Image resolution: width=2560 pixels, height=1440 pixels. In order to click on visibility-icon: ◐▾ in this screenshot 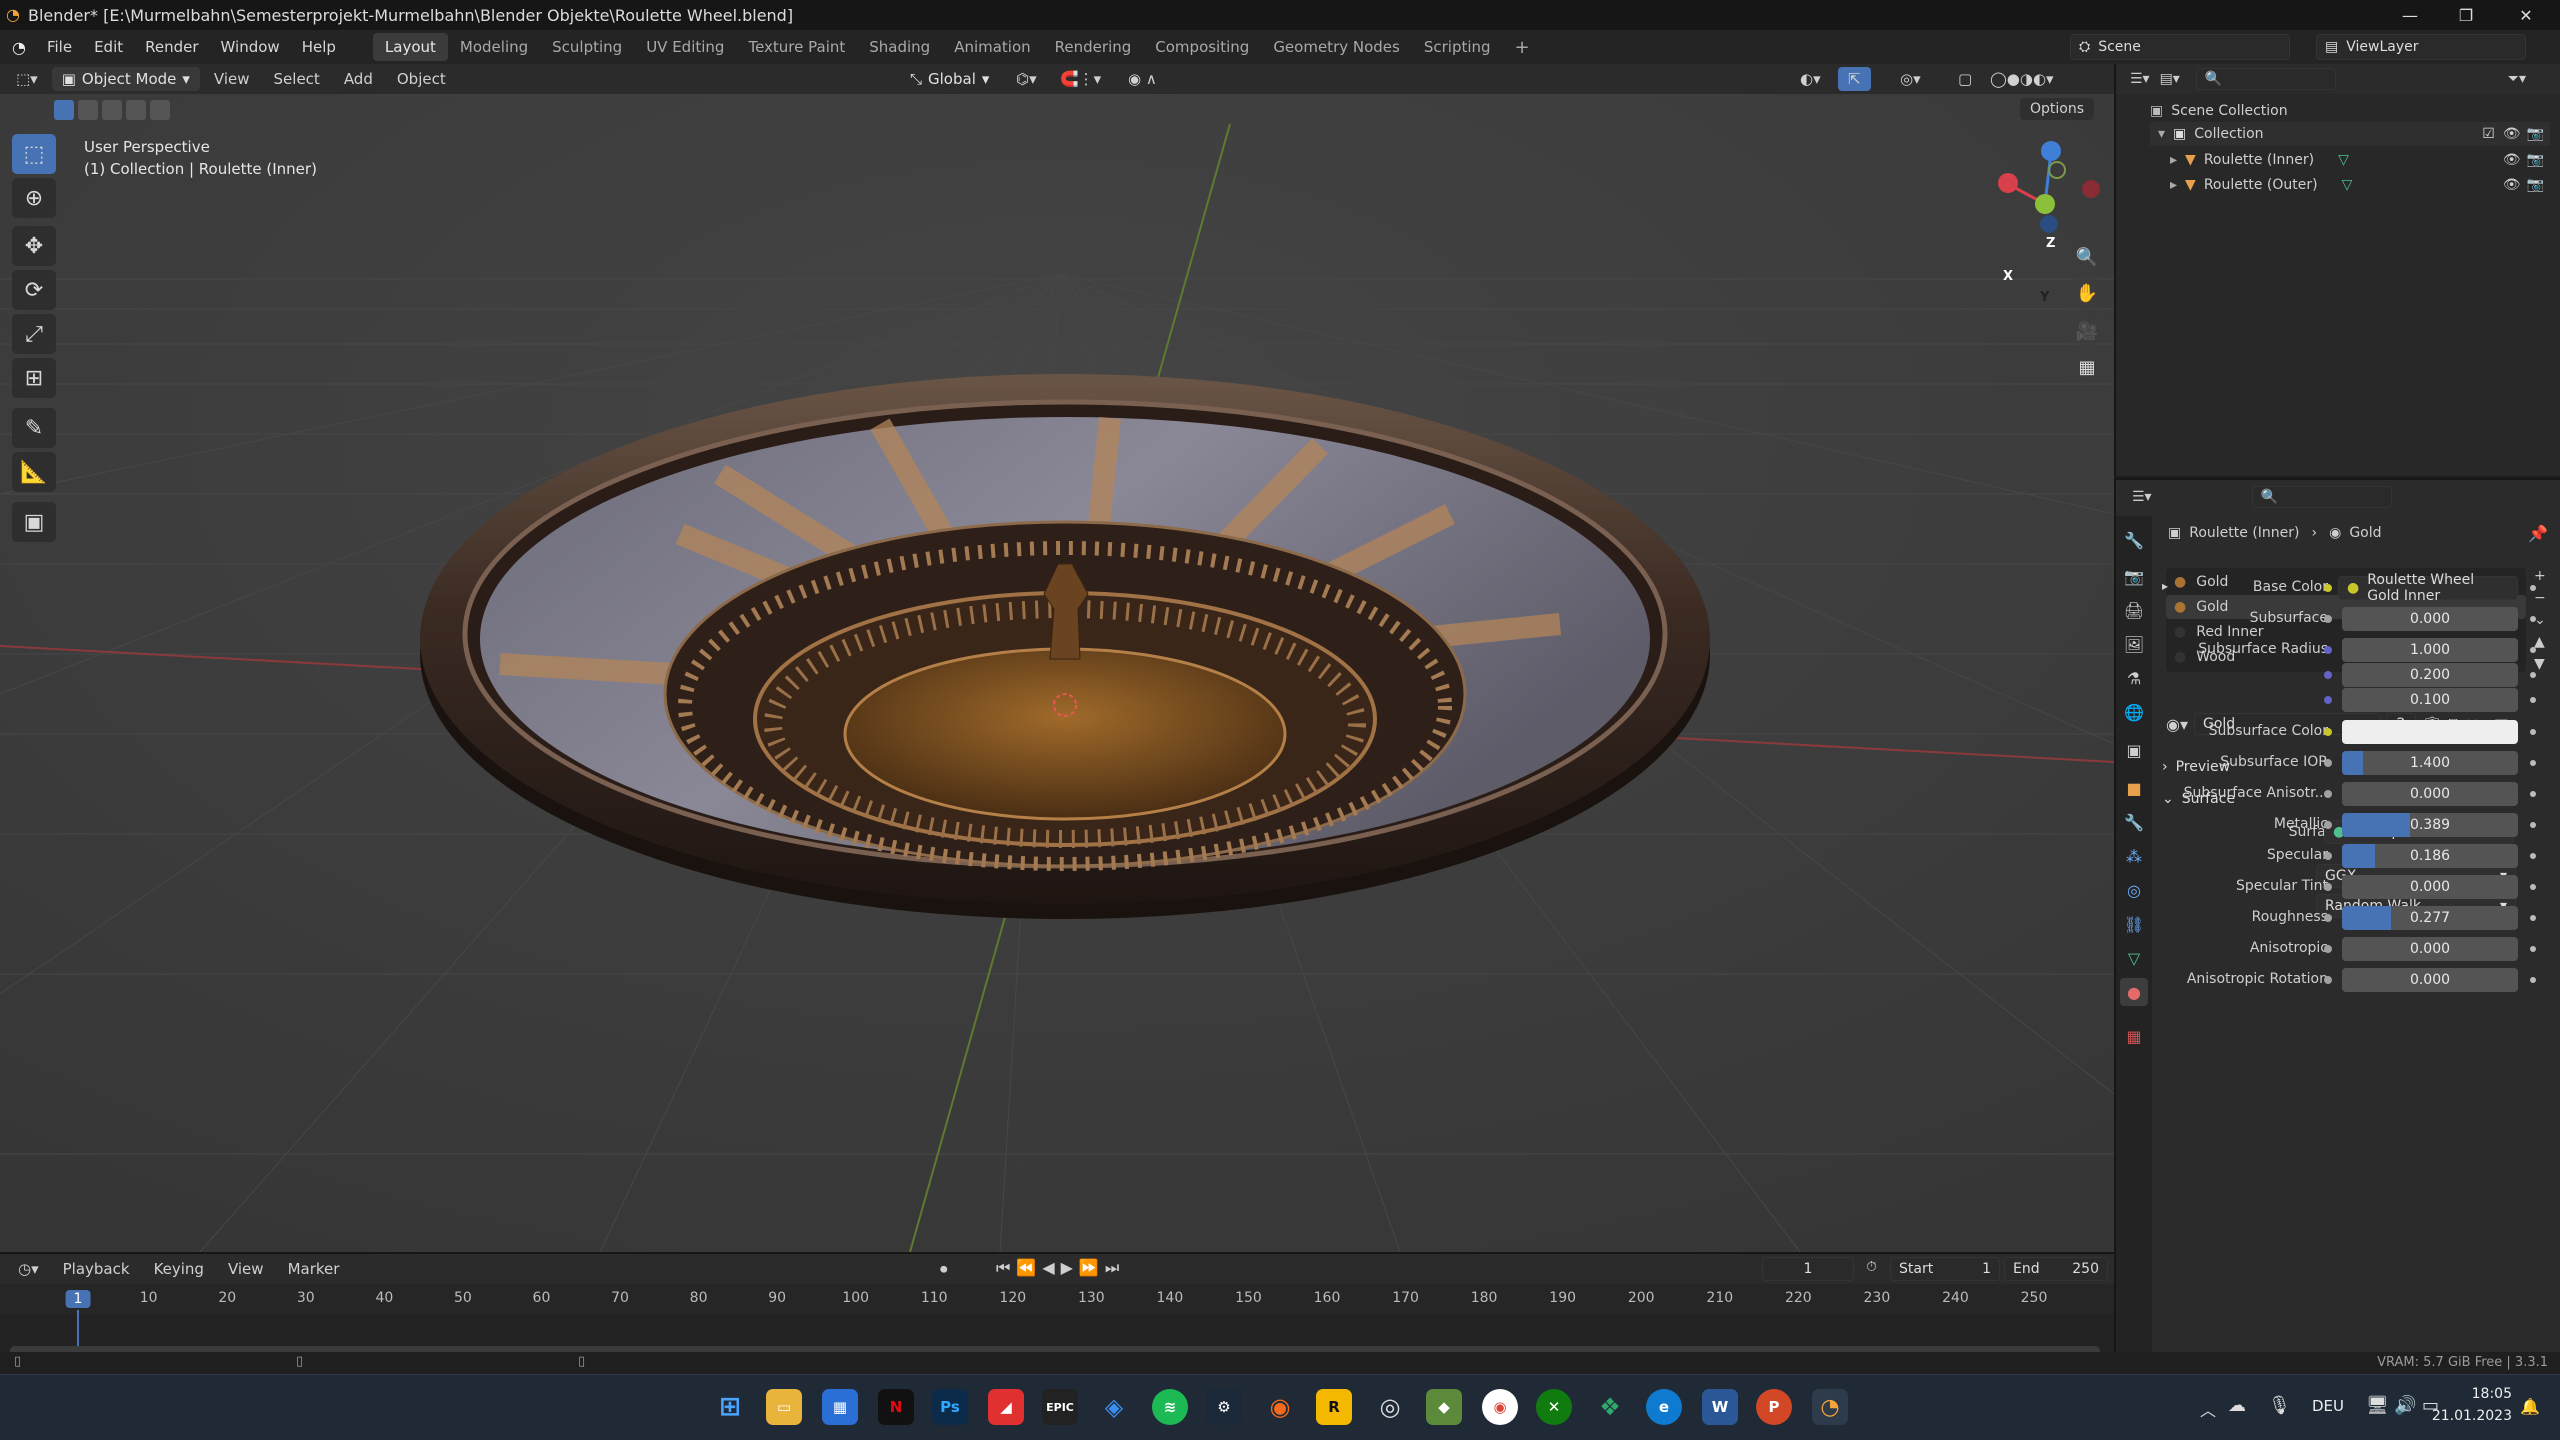, I will do `click(1810, 79)`.